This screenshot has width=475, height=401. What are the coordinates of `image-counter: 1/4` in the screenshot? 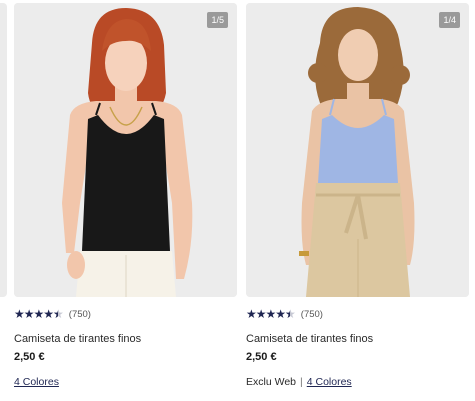 It's located at (449, 20).